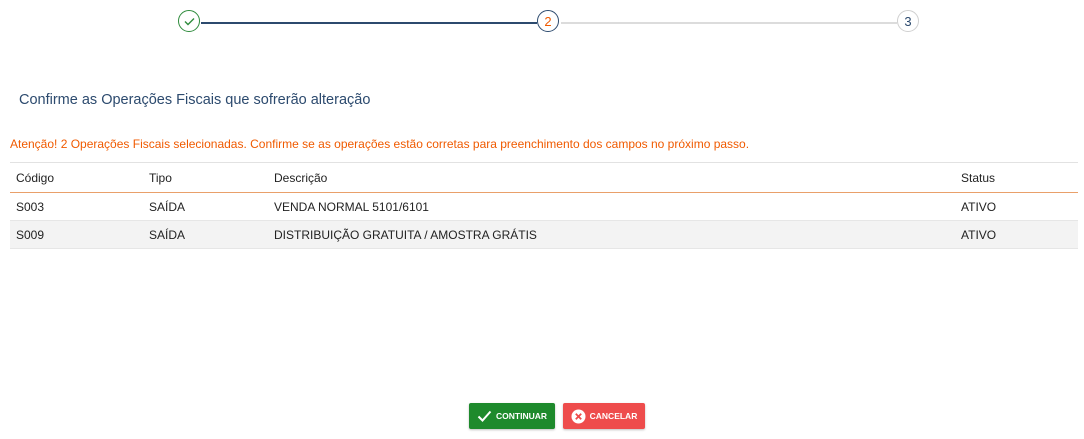 Image resolution: width=1084 pixels, height=439 pixels. I want to click on cell-codigo: S003, so click(30, 206).